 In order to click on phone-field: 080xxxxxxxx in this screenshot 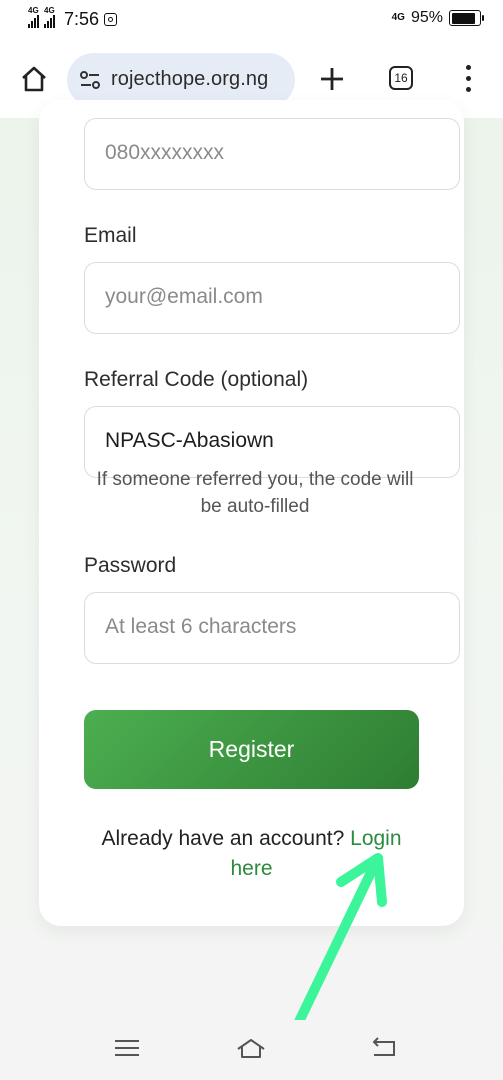, I will do `click(272, 154)`.